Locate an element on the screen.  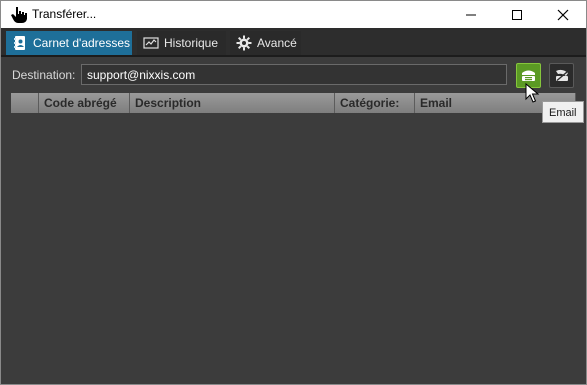
maximize-button is located at coordinates (517, 14).